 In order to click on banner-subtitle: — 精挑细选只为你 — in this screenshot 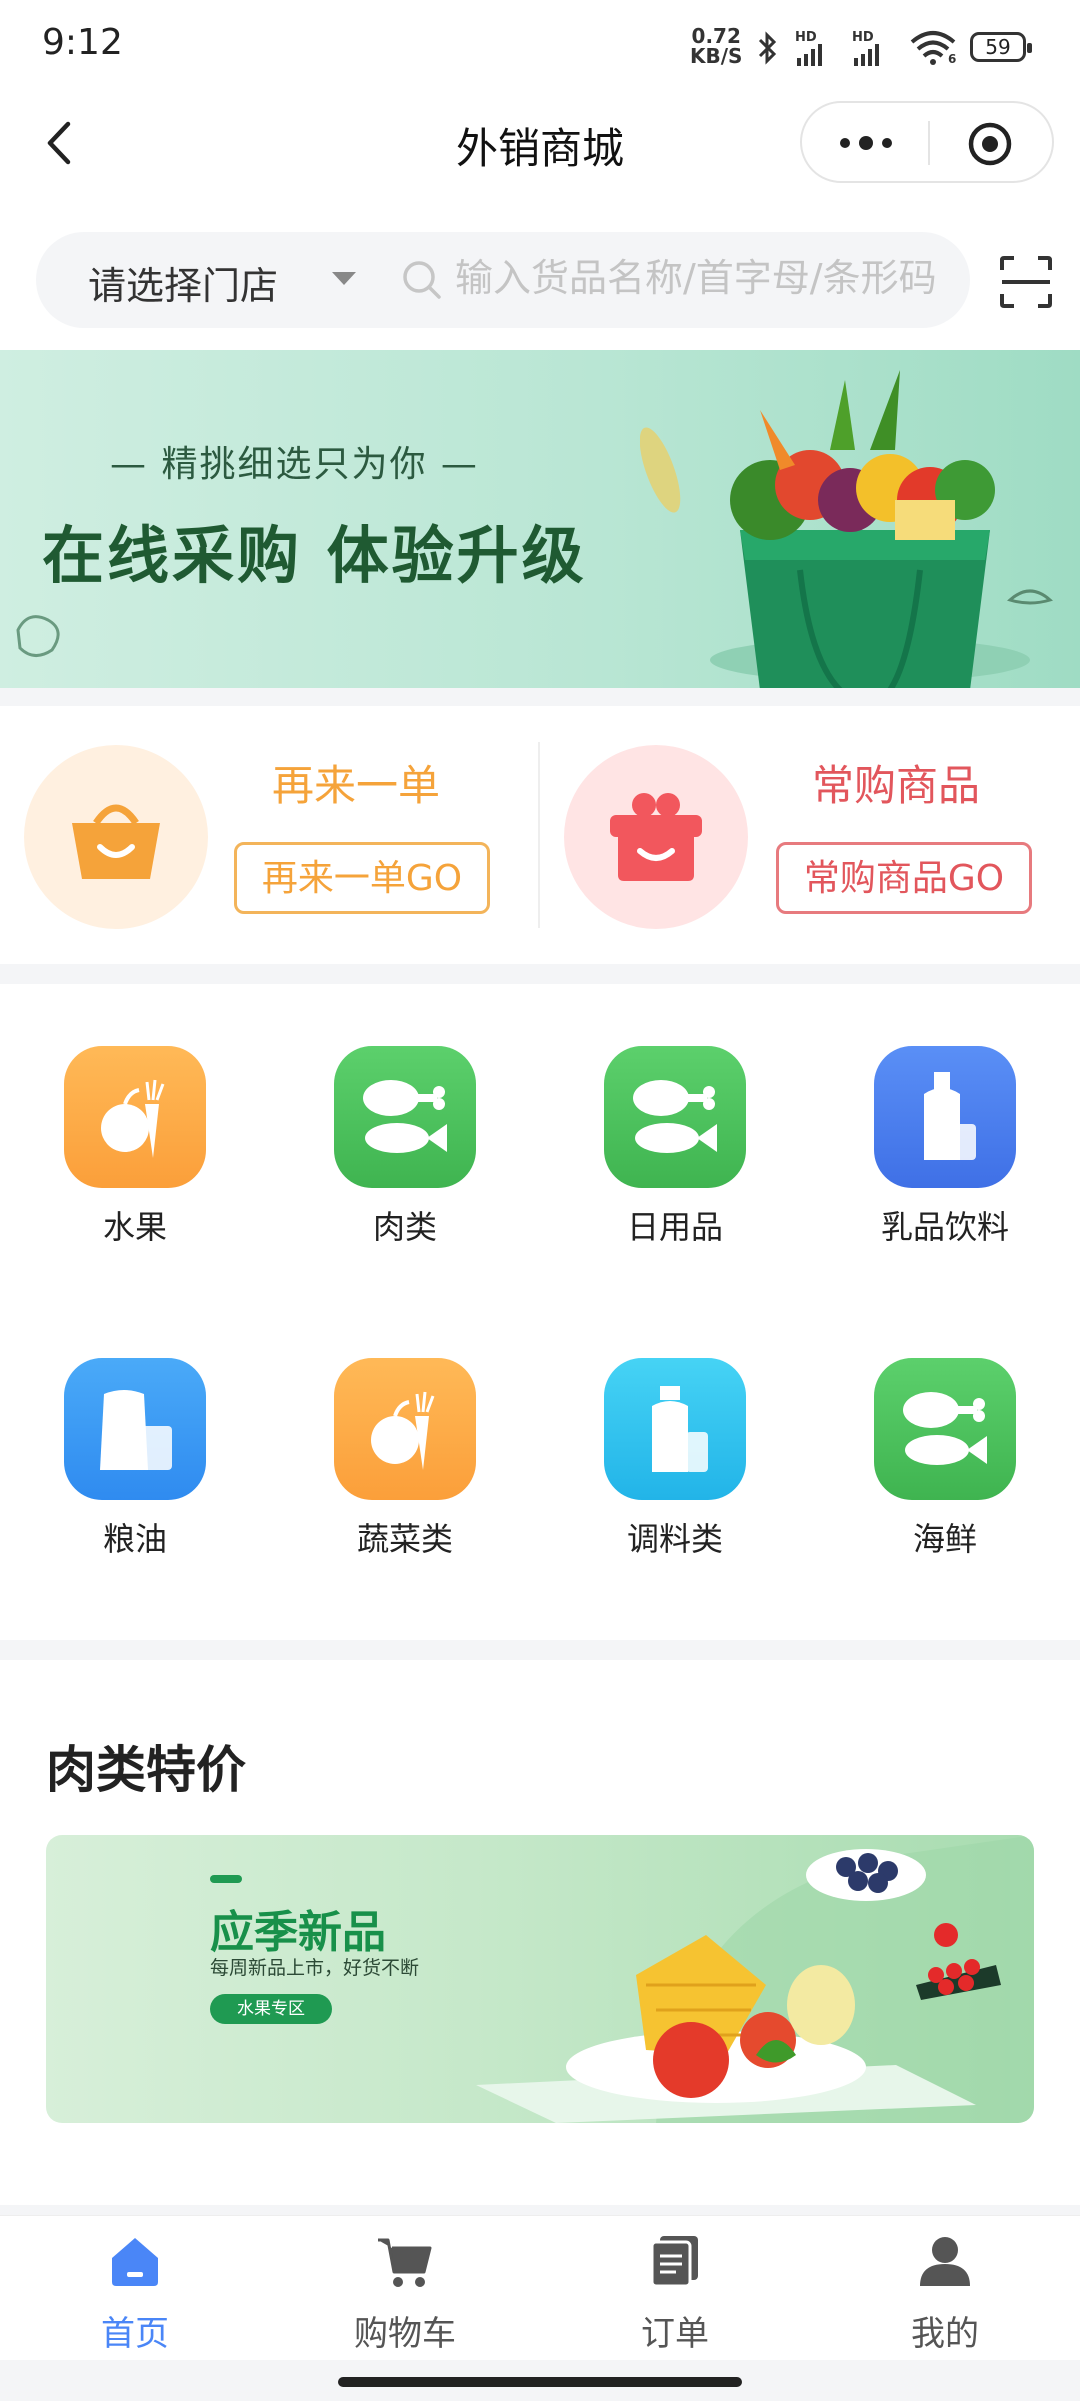, I will do `click(294, 464)`.